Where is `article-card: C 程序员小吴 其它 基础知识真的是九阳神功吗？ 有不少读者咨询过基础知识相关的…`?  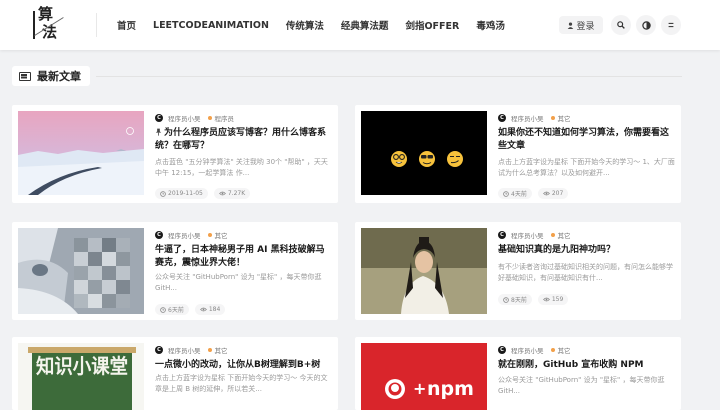 article-card: C 程序员小吴 其它 基础知识真的是九阳神功吗？ 有不少读者咨询过基础知识相关的… is located at coordinates (518, 271).